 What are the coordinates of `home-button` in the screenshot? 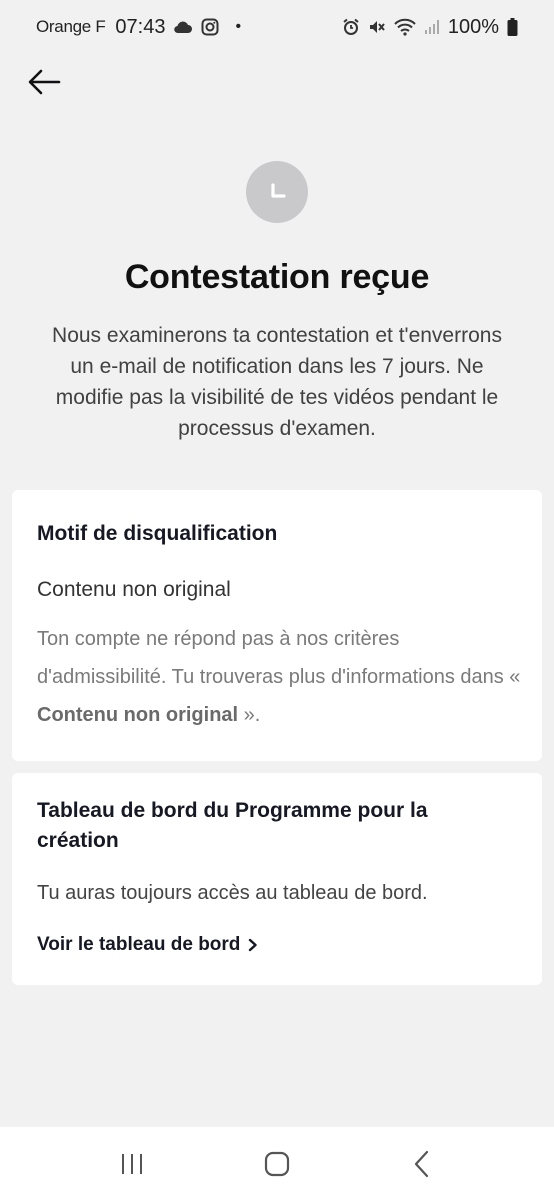 It's located at (277, 1164).